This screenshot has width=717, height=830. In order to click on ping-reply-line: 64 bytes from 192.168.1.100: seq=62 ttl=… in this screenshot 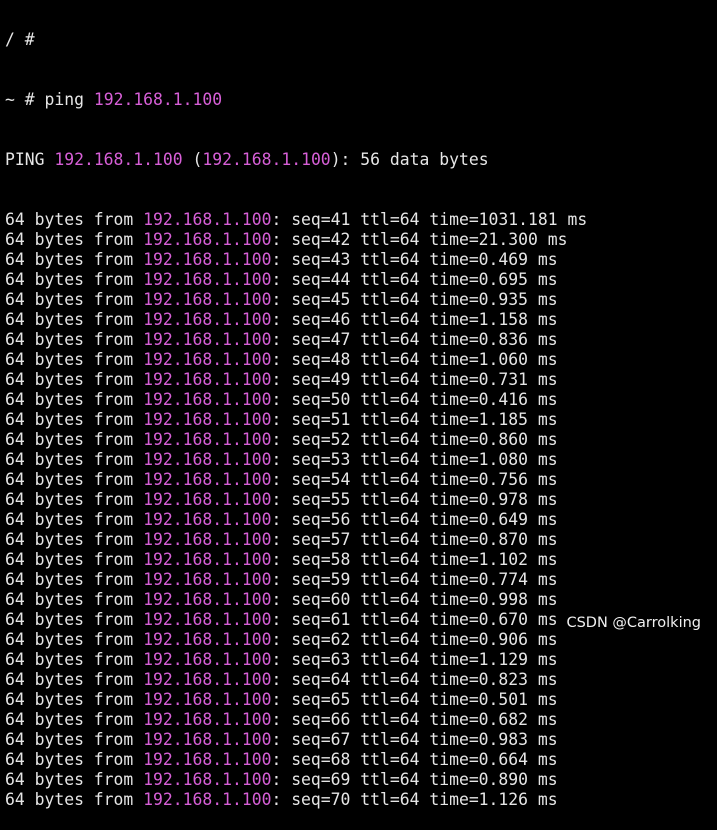, I will do `click(361, 640)`.